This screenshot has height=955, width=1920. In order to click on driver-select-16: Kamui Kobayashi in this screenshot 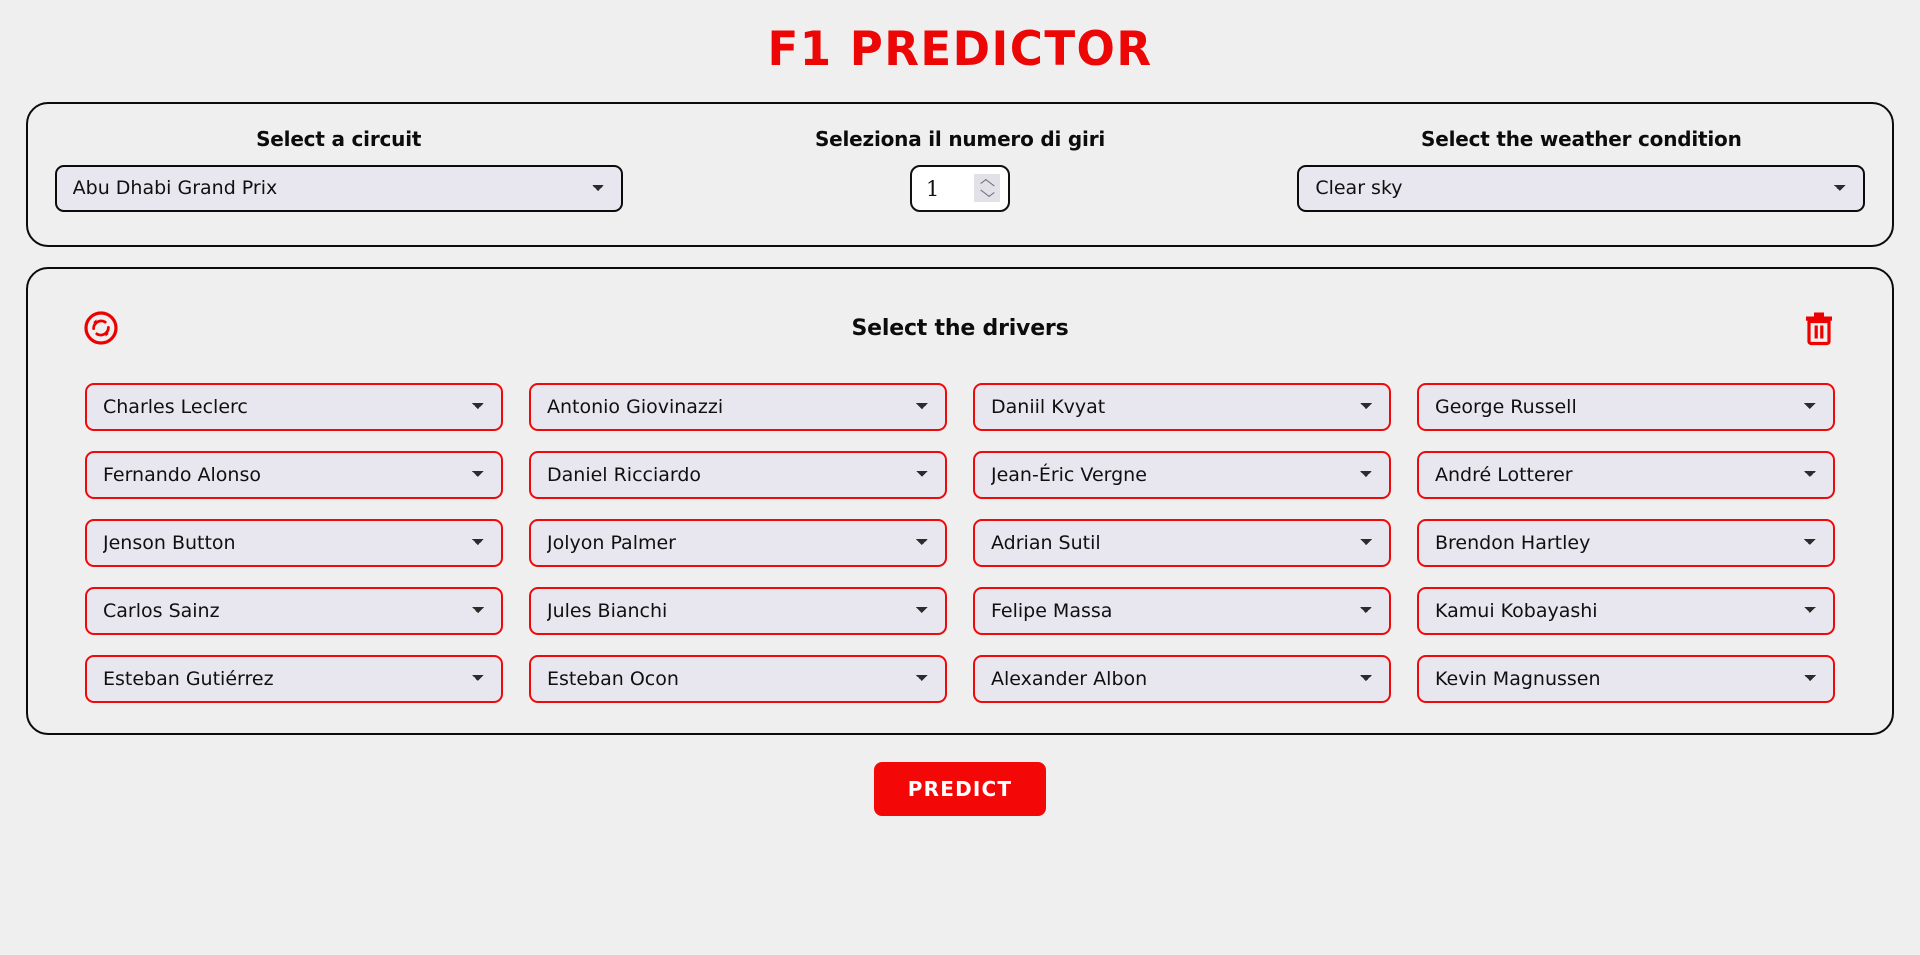, I will do `click(1626, 611)`.